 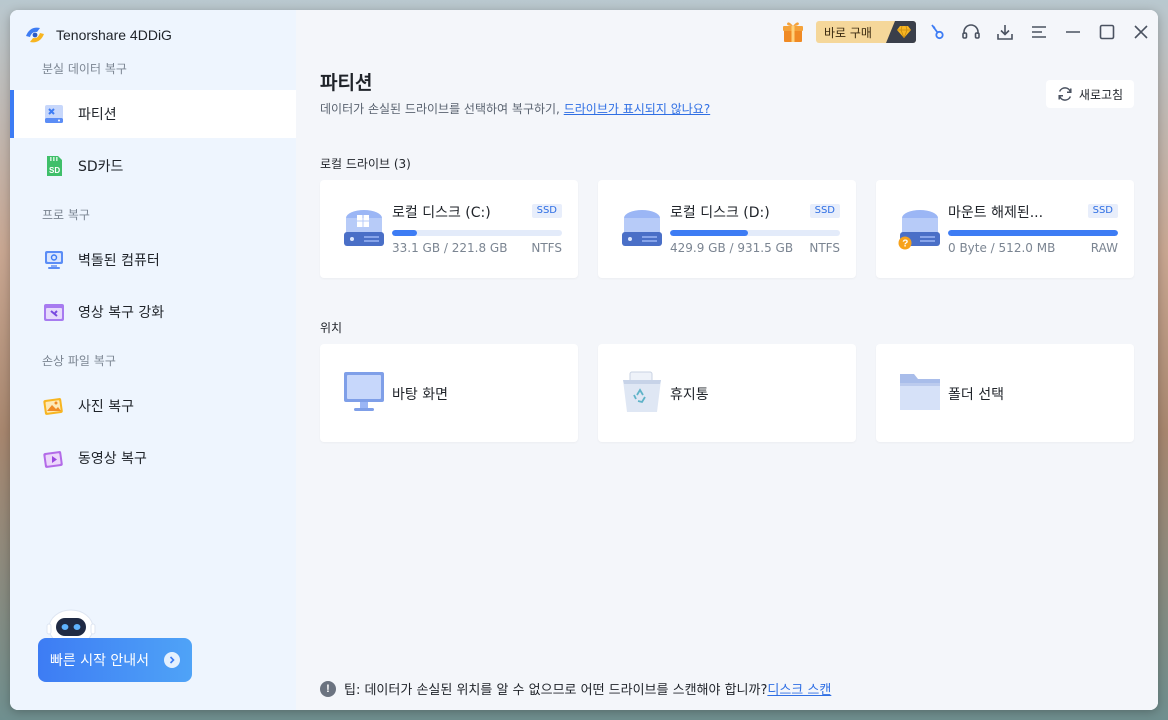 I want to click on quick-start-guide-button: 빠른 시작 안내서, so click(x=115, y=660).